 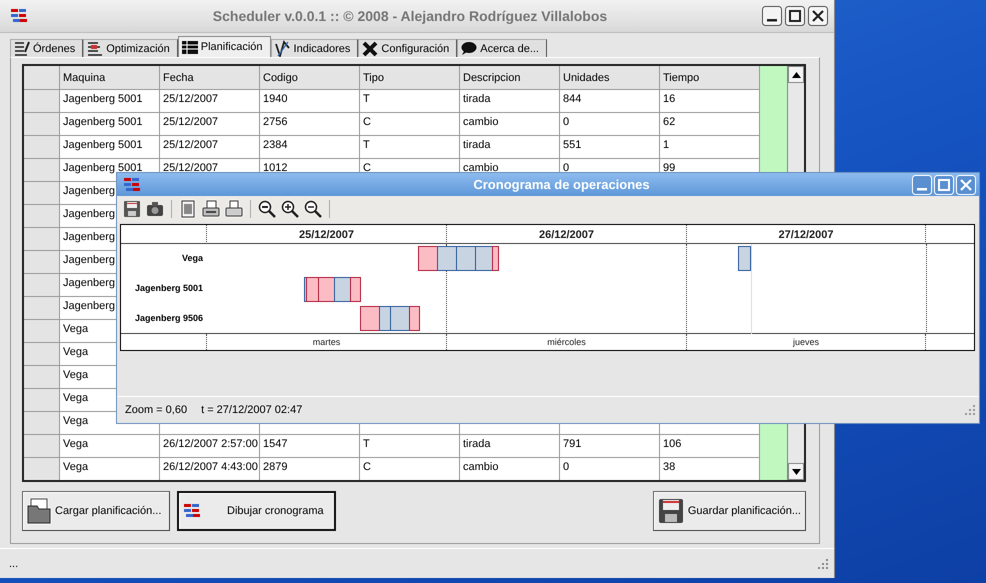 I want to click on printer-icon, so click(x=234, y=209).